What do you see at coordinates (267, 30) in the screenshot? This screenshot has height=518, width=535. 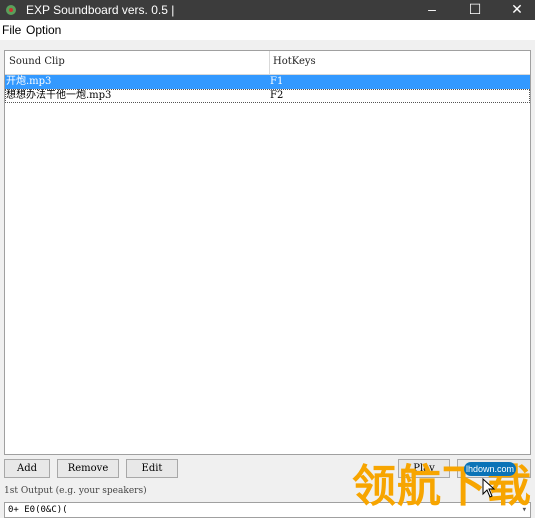 I see `menu-bar: File Option` at bounding box center [267, 30].